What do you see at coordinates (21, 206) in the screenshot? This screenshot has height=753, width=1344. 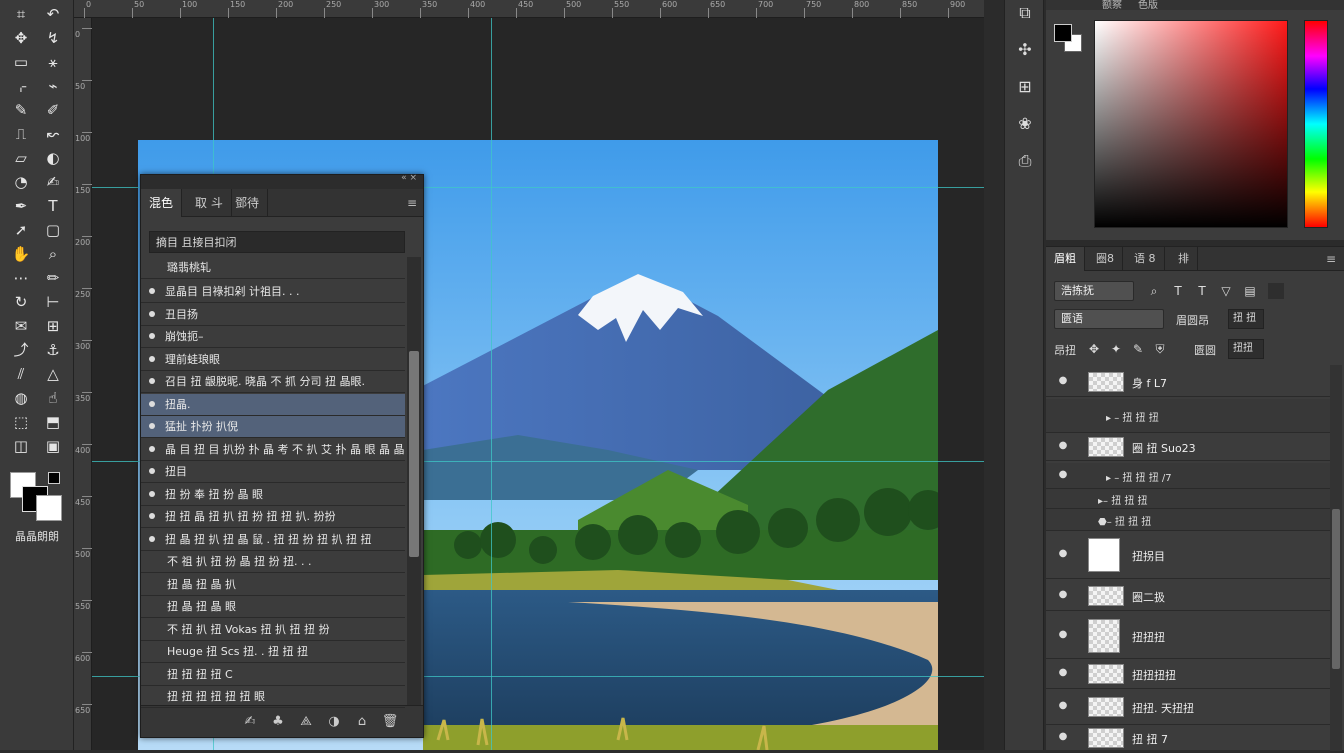 I see `pen-icon: ✒` at bounding box center [21, 206].